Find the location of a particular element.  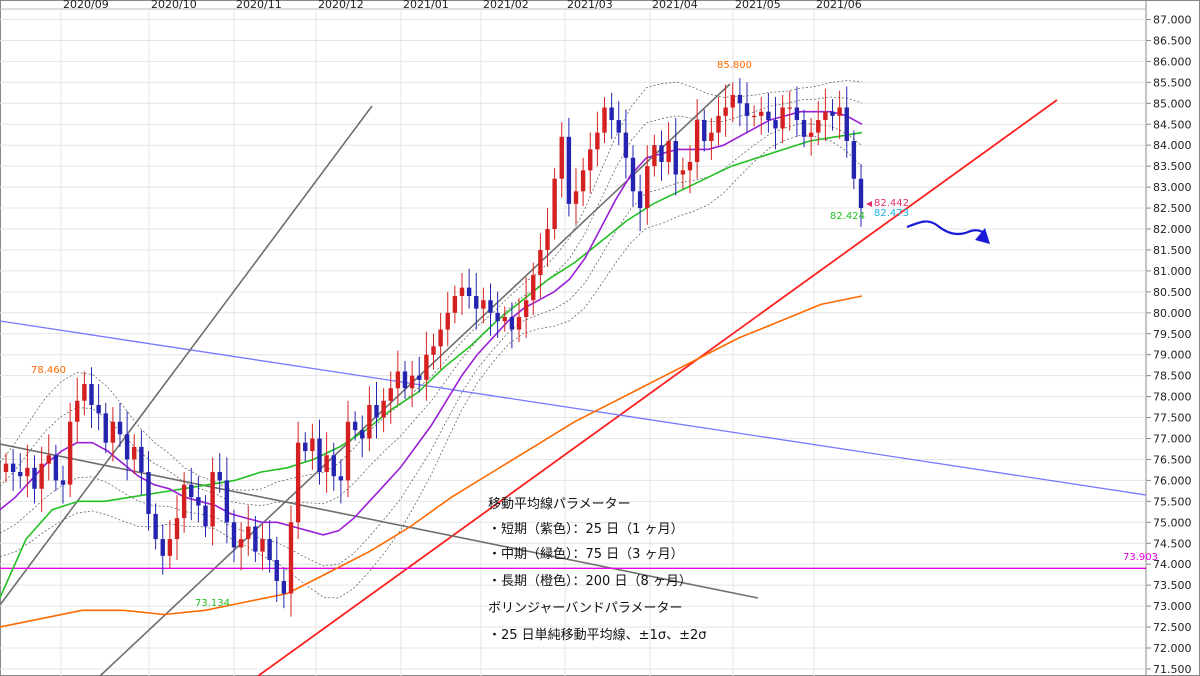

note-line: ボリンジャーバンドパラメーター is located at coordinates (585, 608).